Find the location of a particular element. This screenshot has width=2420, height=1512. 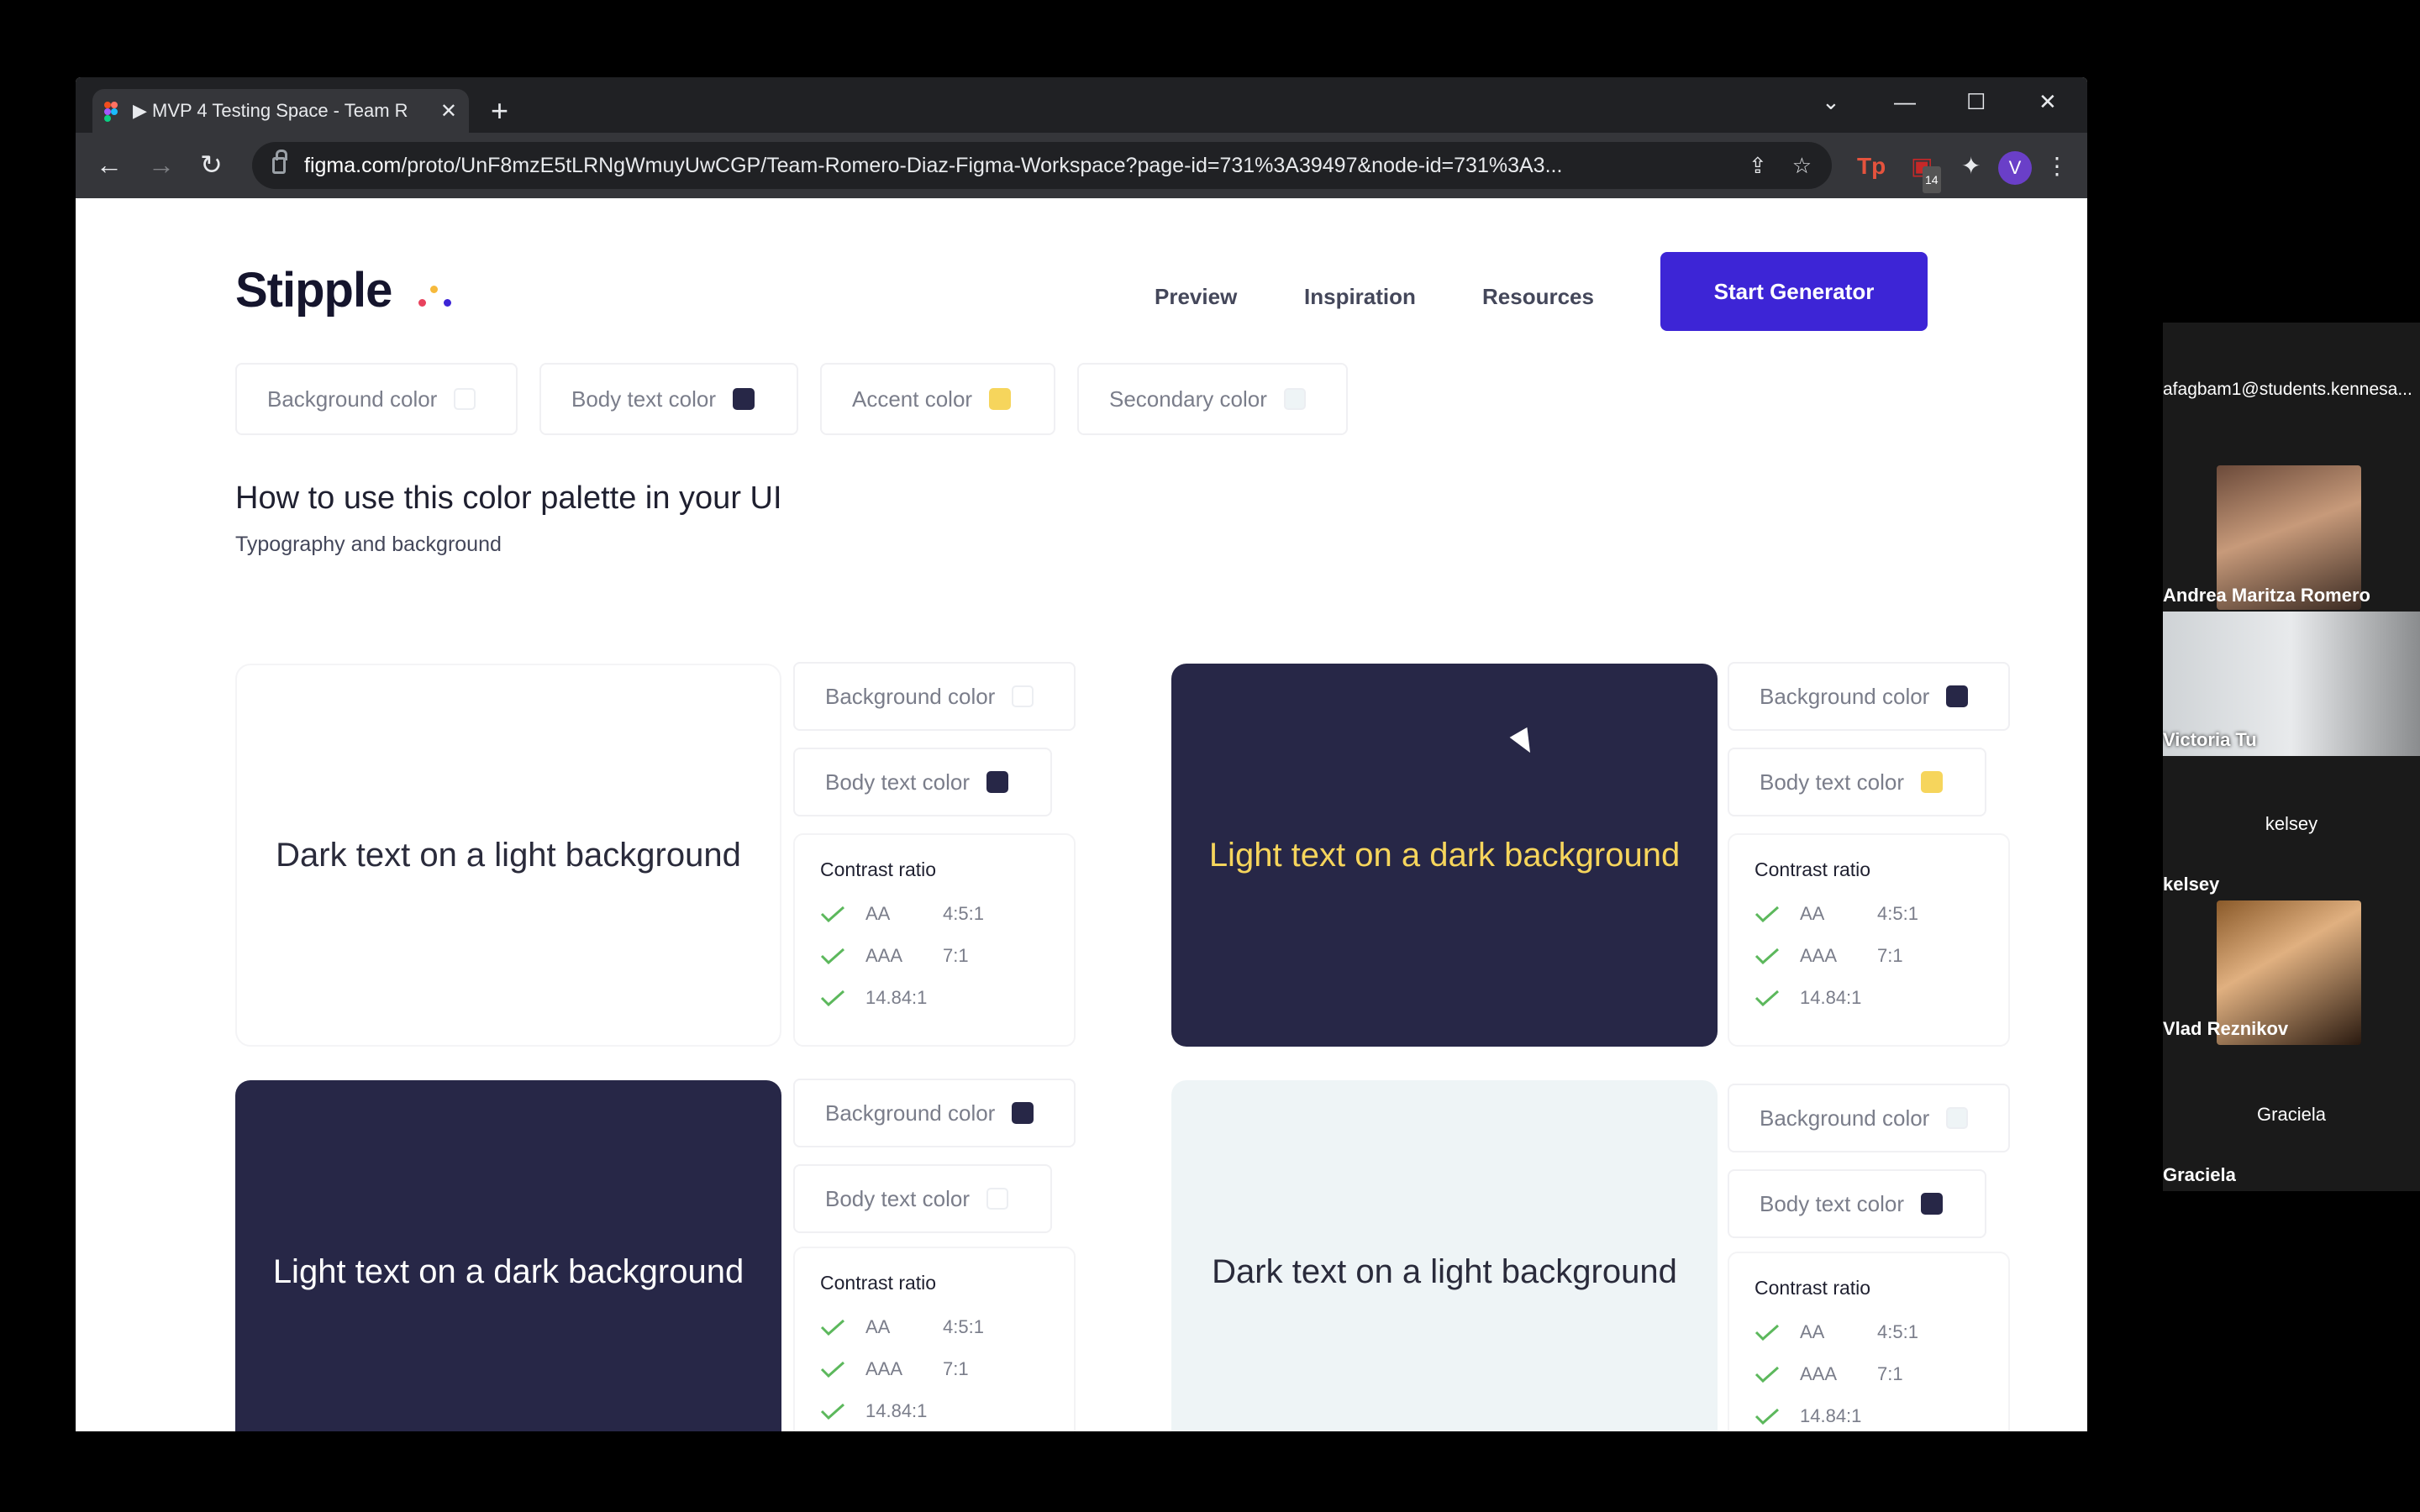

close-icon: ✕ is located at coordinates (449, 111).